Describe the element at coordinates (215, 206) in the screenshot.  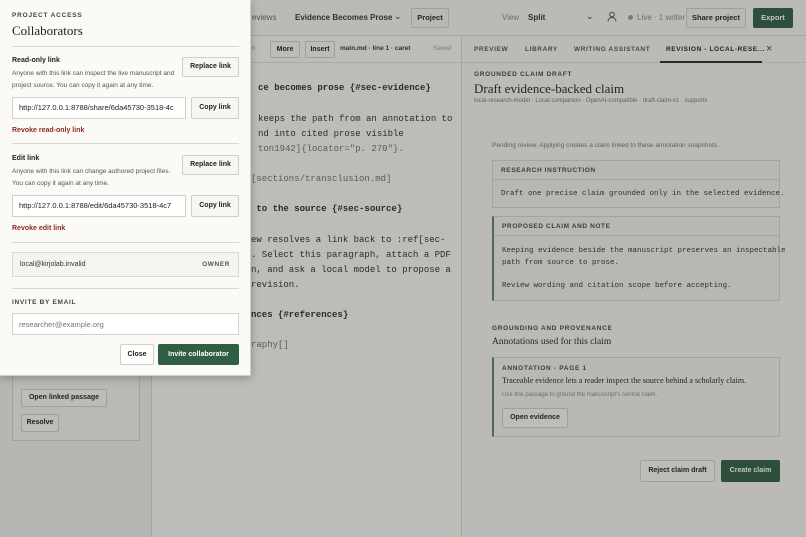
I see `copy-edit-link-button: Copy link` at that location.